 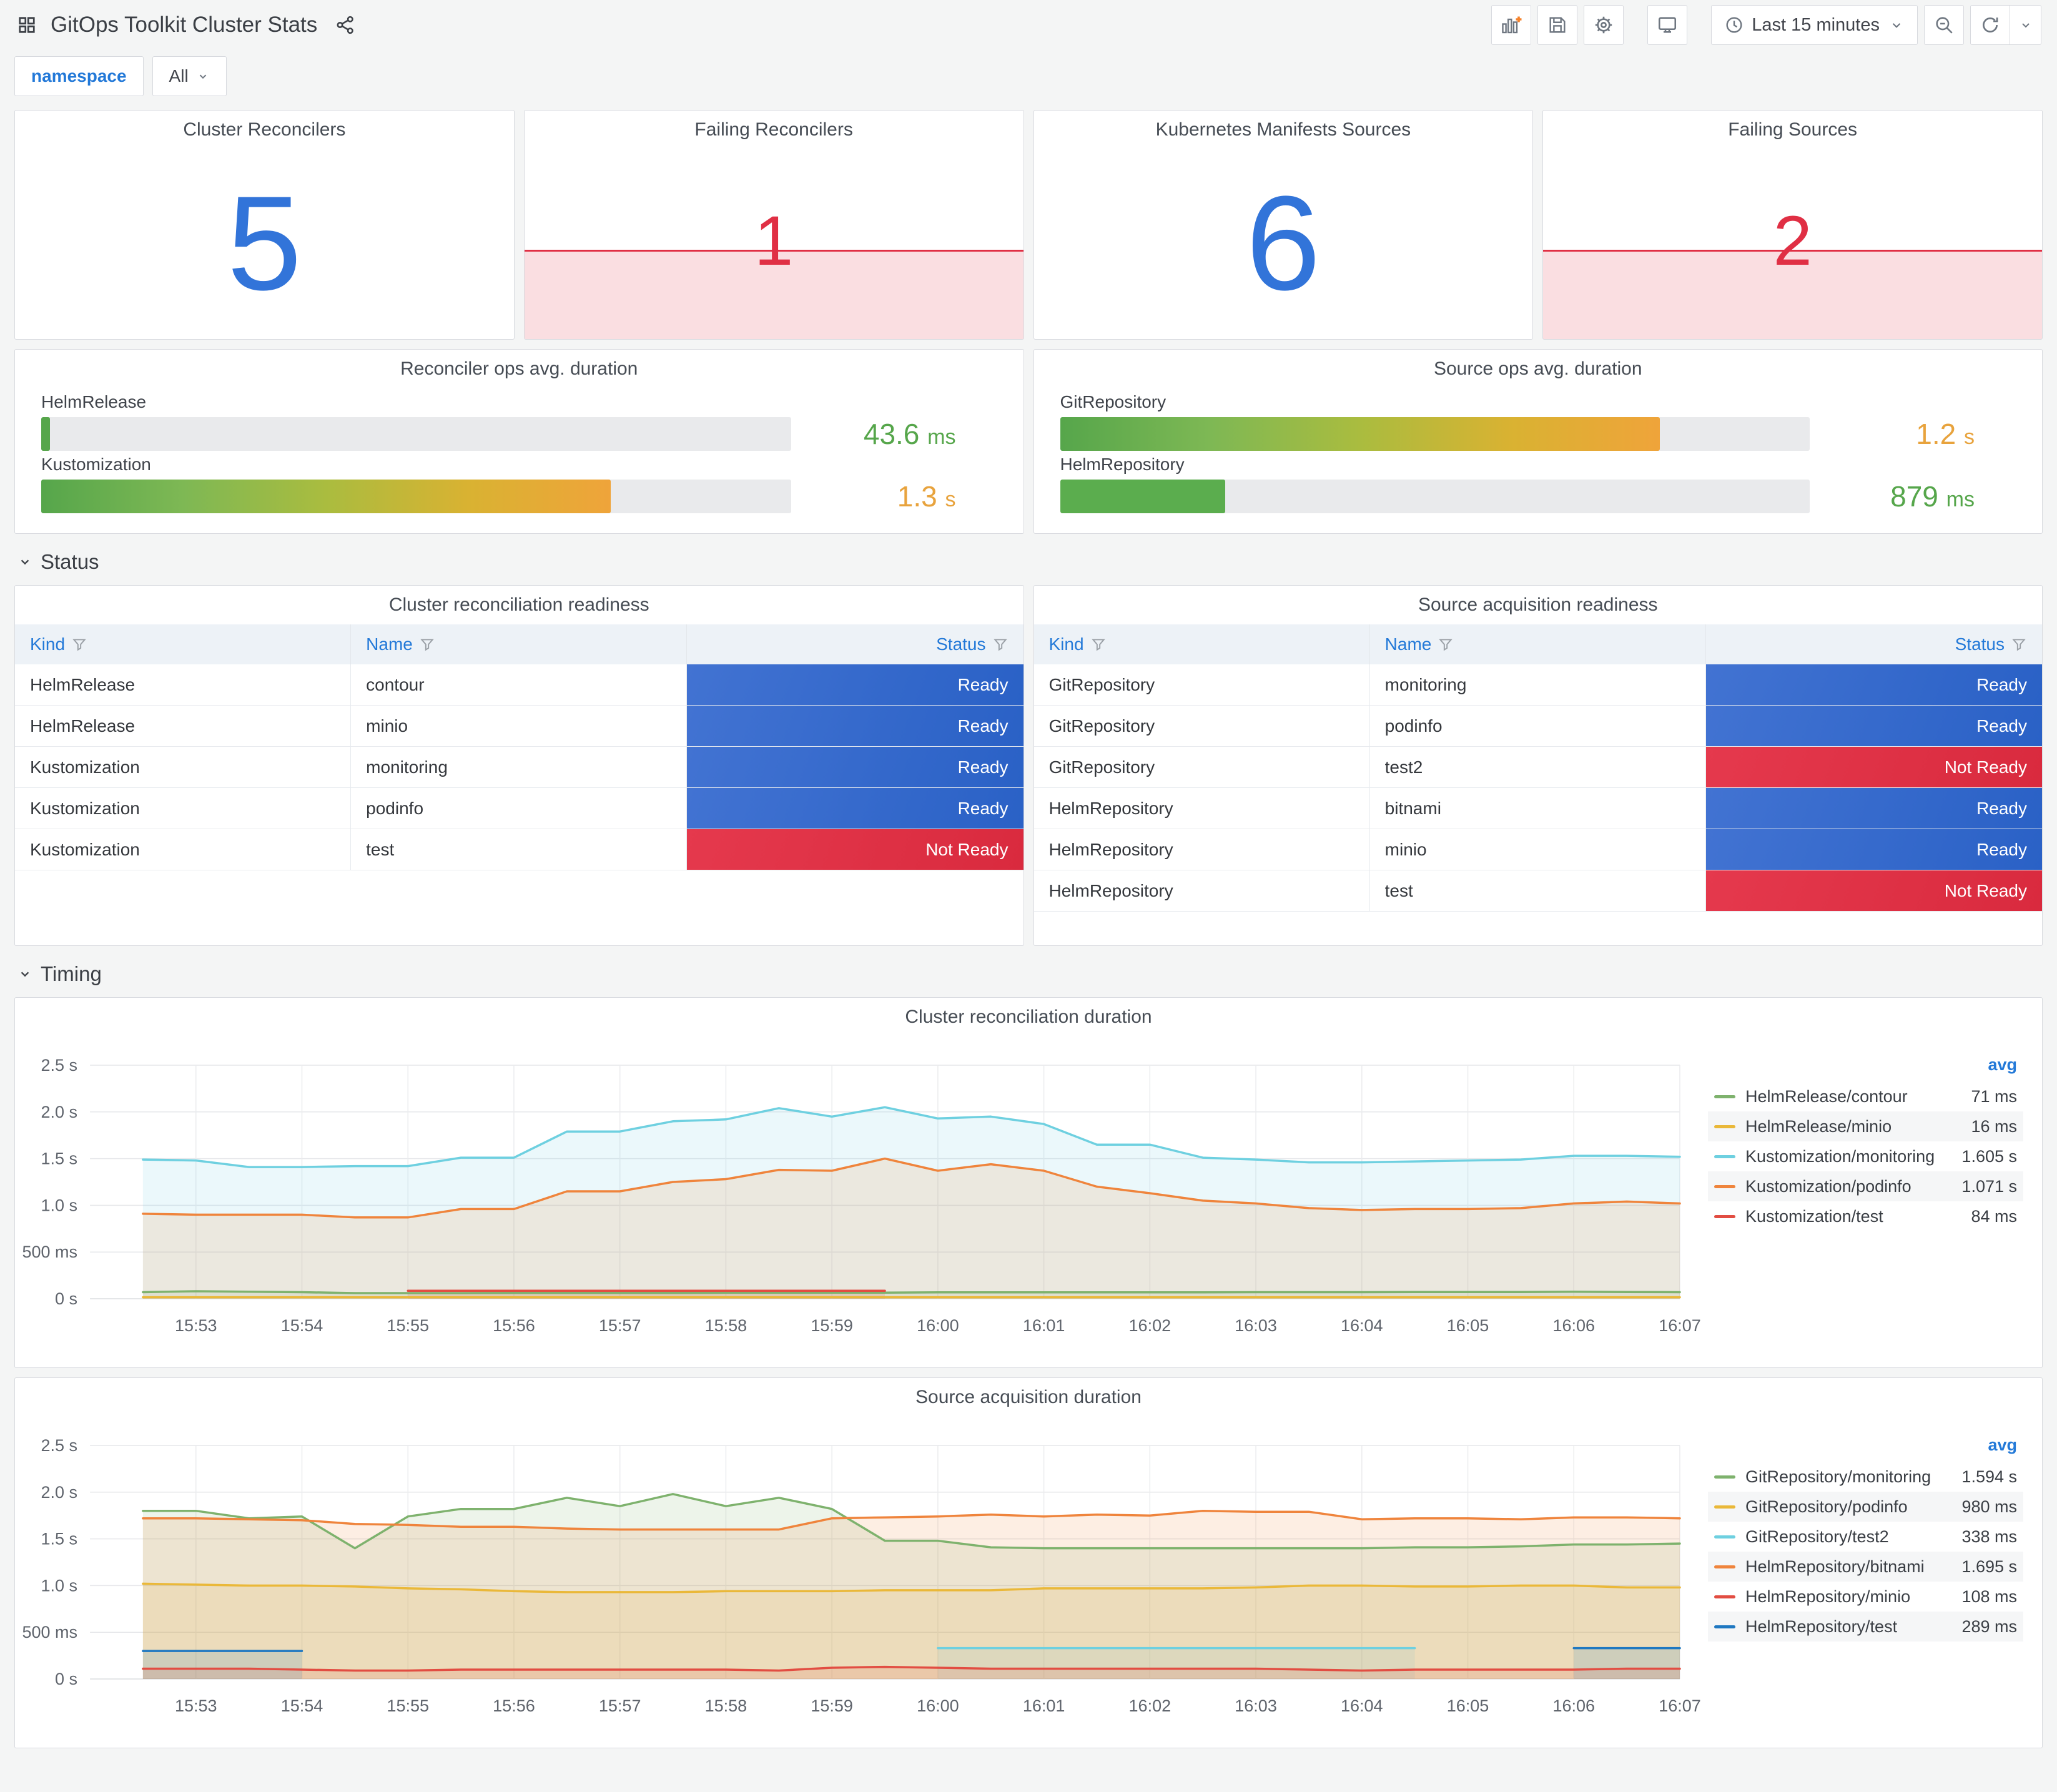 I want to click on series-name: GitRepository/test2, so click(x=1853, y=1537).